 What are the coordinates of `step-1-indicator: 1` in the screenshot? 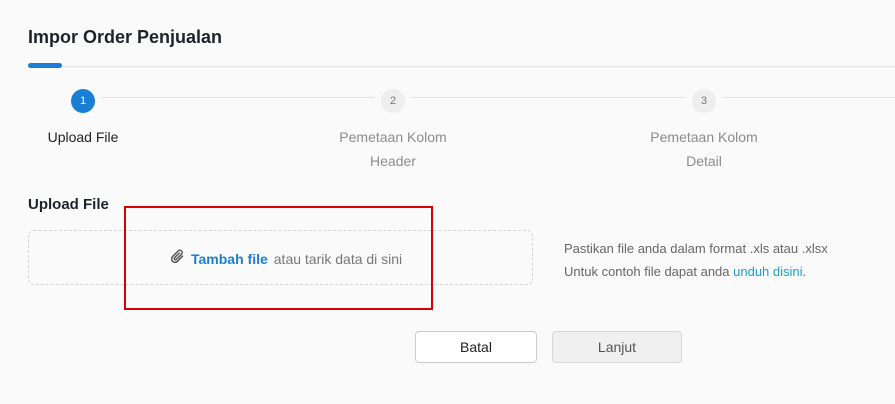 It's located at (83, 101).